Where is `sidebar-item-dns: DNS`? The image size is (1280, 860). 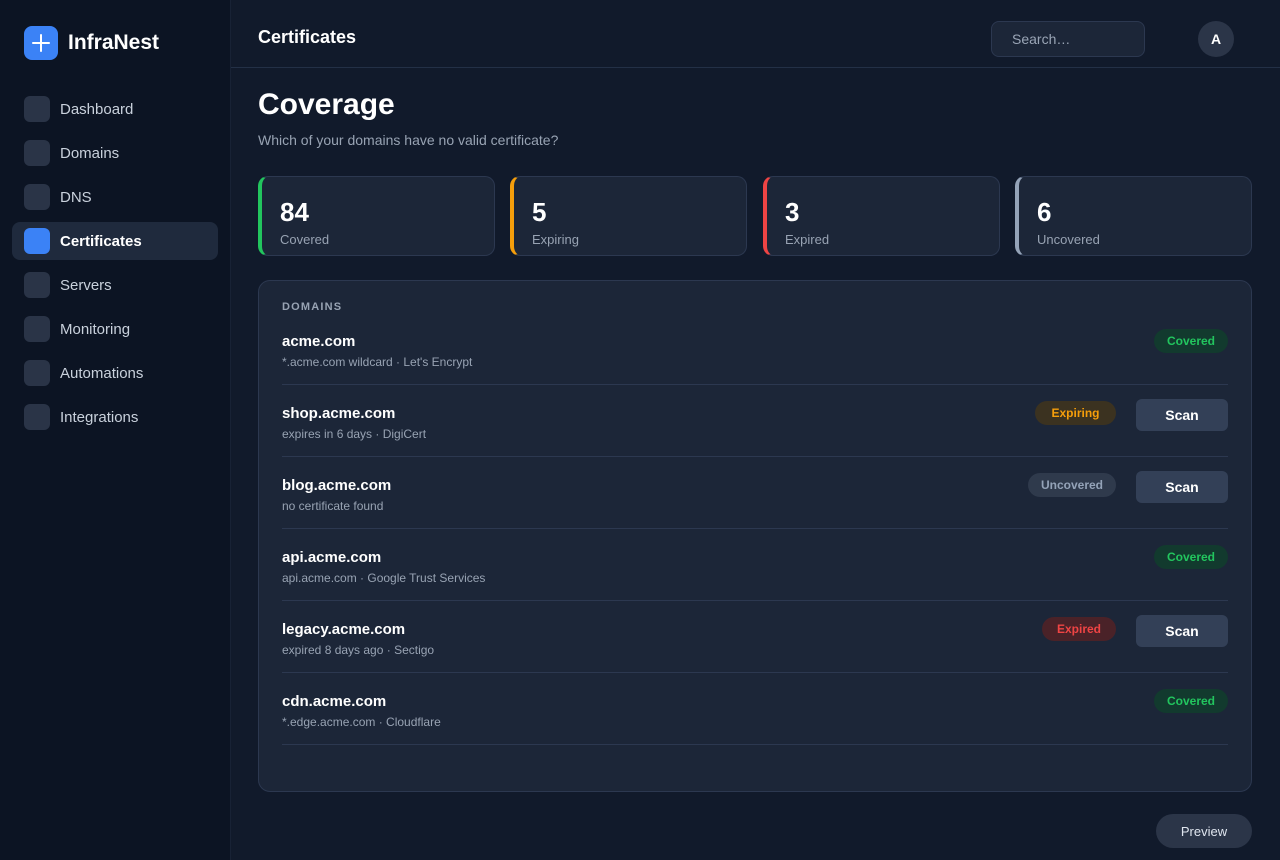 sidebar-item-dns: DNS is located at coordinates (115, 197).